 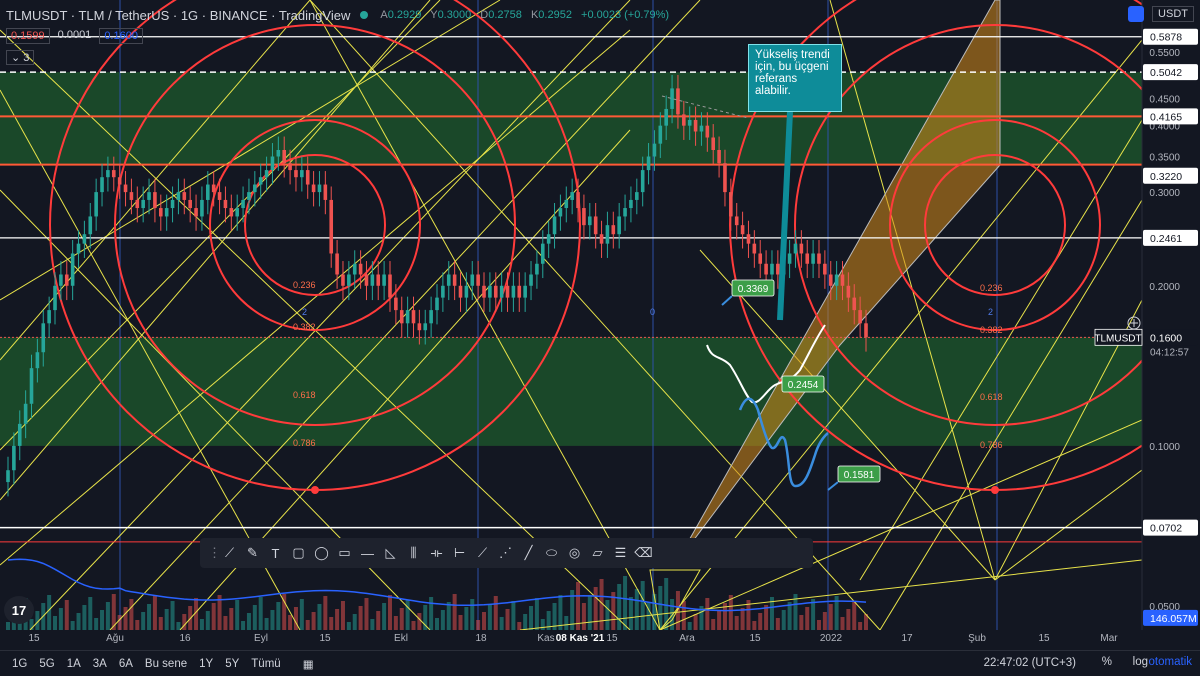 What do you see at coordinates (1140, 662) in the screenshot?
I see `log-toggle: log` at bounding box center [1140, 662].